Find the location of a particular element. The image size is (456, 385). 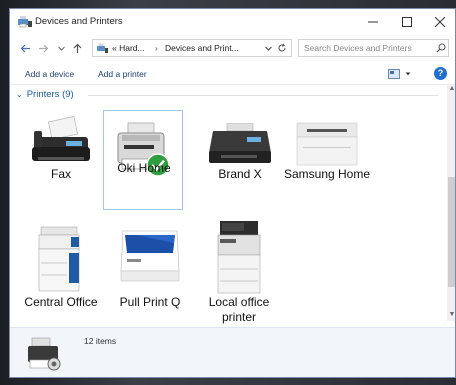

device-oki-home: Oki Home is located at coordinates (143, 160).